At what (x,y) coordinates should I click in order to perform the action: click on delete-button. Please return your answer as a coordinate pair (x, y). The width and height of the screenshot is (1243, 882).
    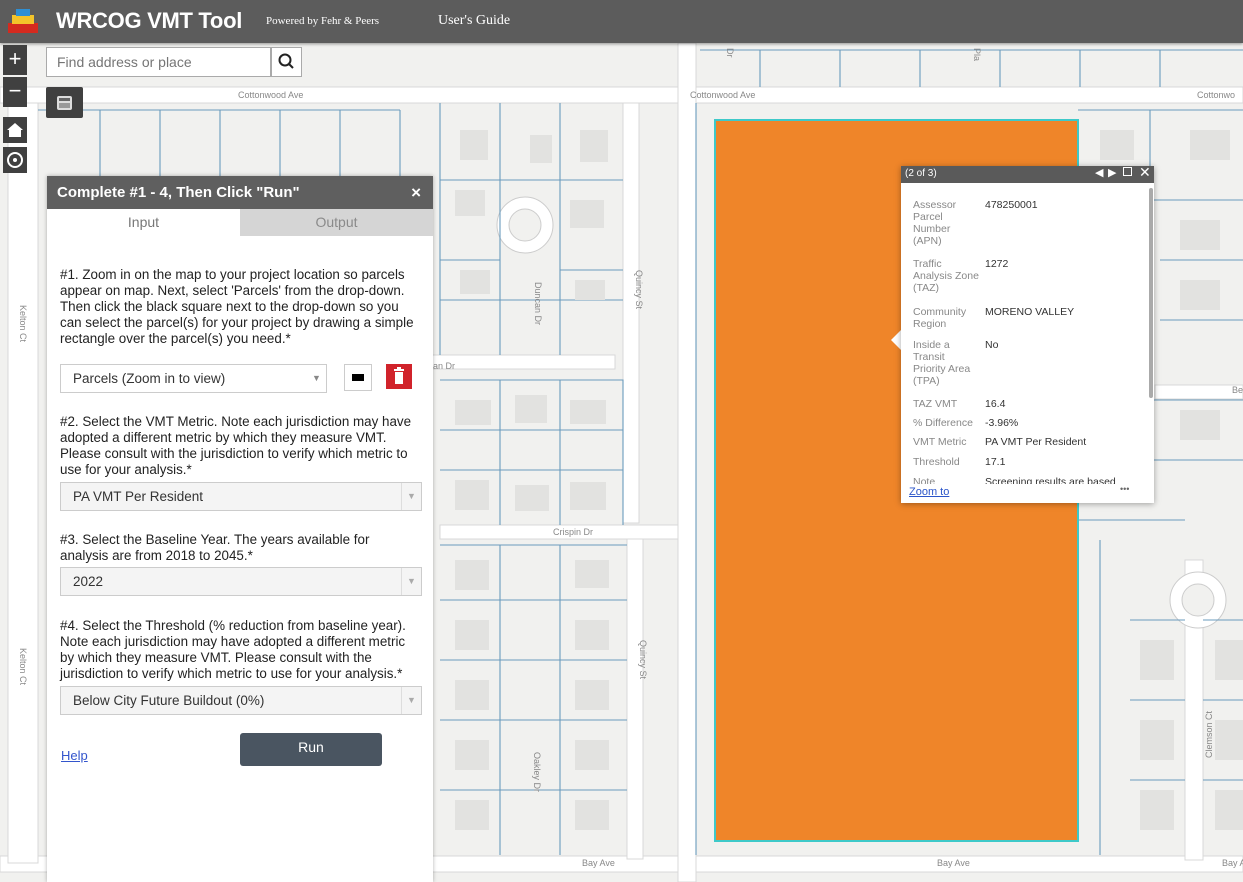
    Looking at the image, I should click on (399, 376).